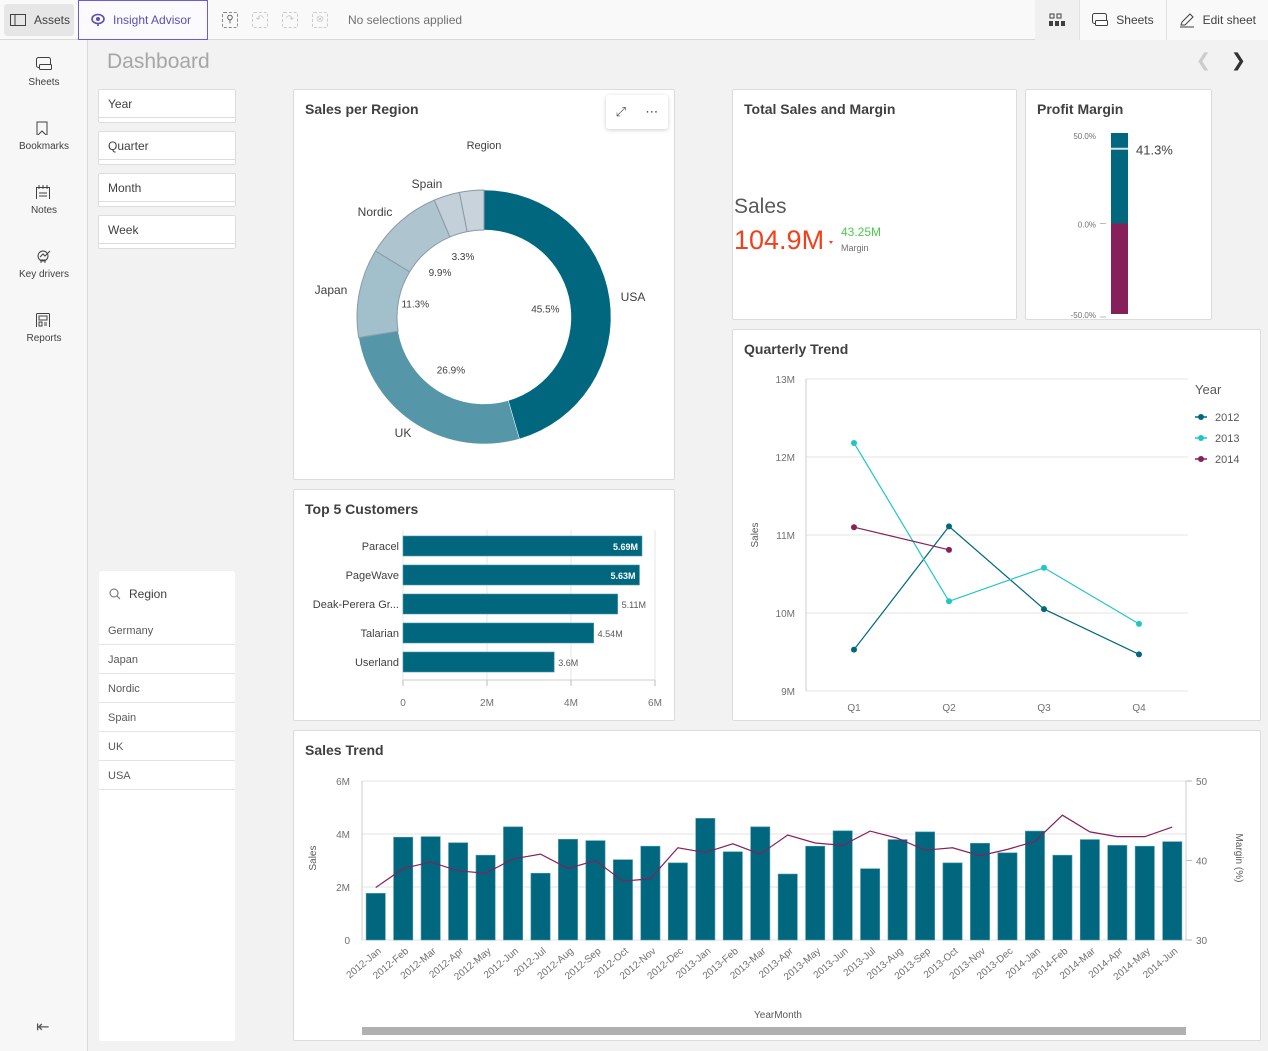 The width and height of the screenshot is (1268, 1051). What do you see at coordinates (788, 692) in the screenshot?
I see `y-tick-label: 9M` at bounding box center [788, 692].